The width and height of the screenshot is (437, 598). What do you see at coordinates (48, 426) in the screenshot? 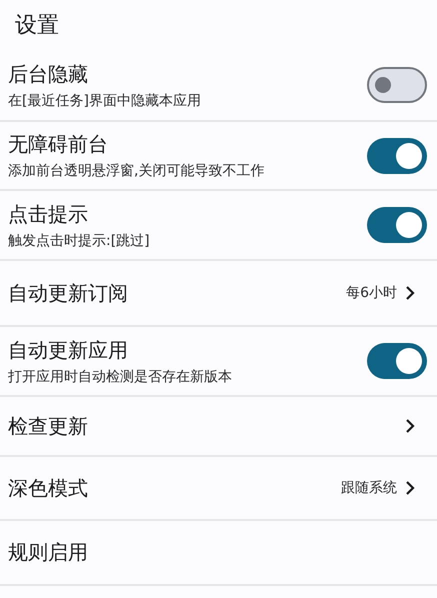
I see `setting-label: 检查更新` at bounding box center [48, 426].